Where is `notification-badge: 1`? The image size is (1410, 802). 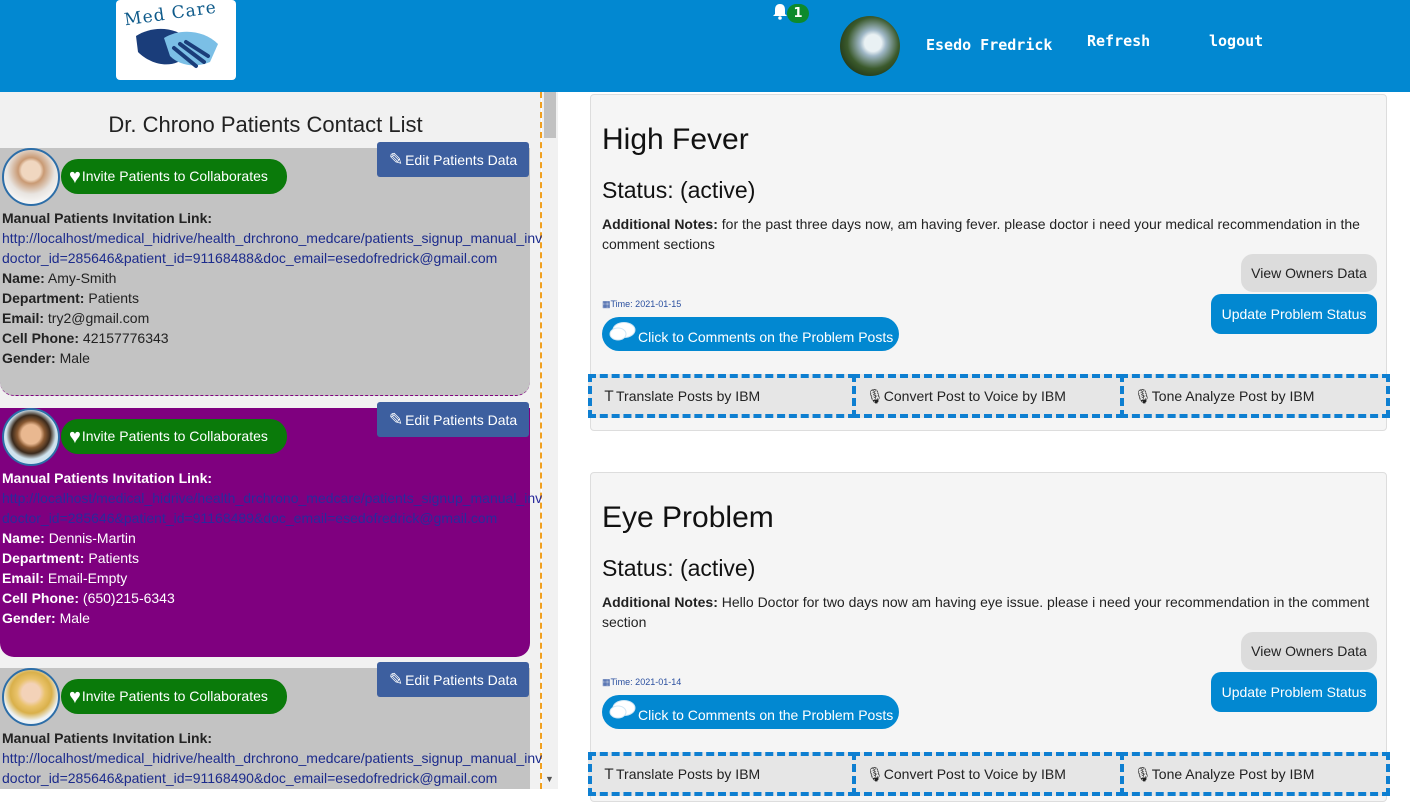
notification-badge: 1 is located at coordinates (798, 13).